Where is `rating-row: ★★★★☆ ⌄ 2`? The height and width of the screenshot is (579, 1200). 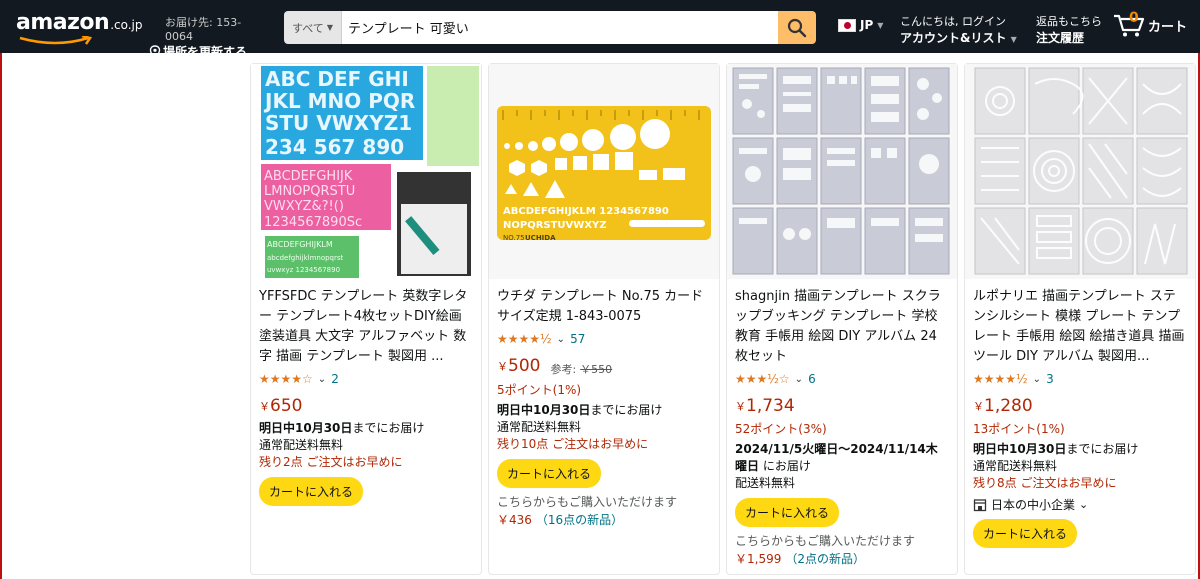 rating-row: ★★★★☆ ⌄ 2 is located at coordinates (366, 379).